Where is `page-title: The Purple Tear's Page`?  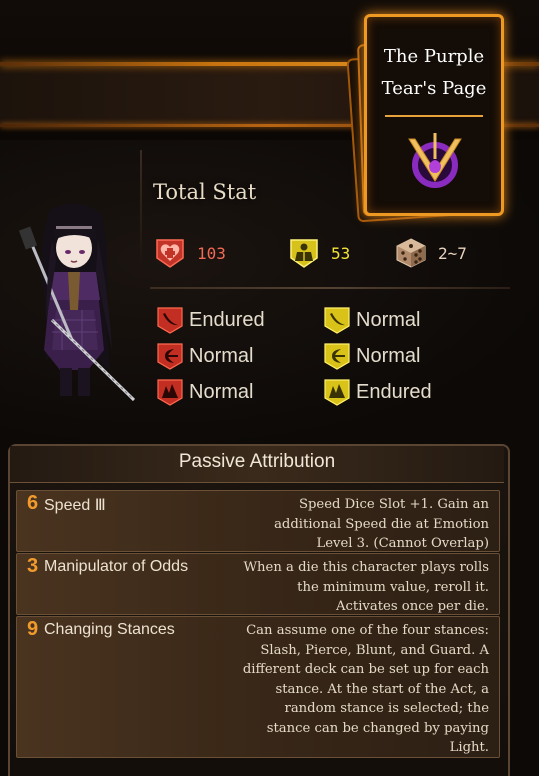 page-title: The Purple Tear's Page is located at coordinates (434, 72).